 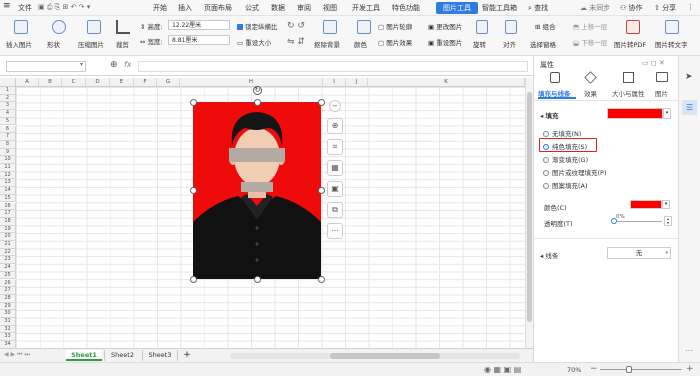 I want to click on reset-pic-button: ▣ 重设图片, so click(x=445, y=42).